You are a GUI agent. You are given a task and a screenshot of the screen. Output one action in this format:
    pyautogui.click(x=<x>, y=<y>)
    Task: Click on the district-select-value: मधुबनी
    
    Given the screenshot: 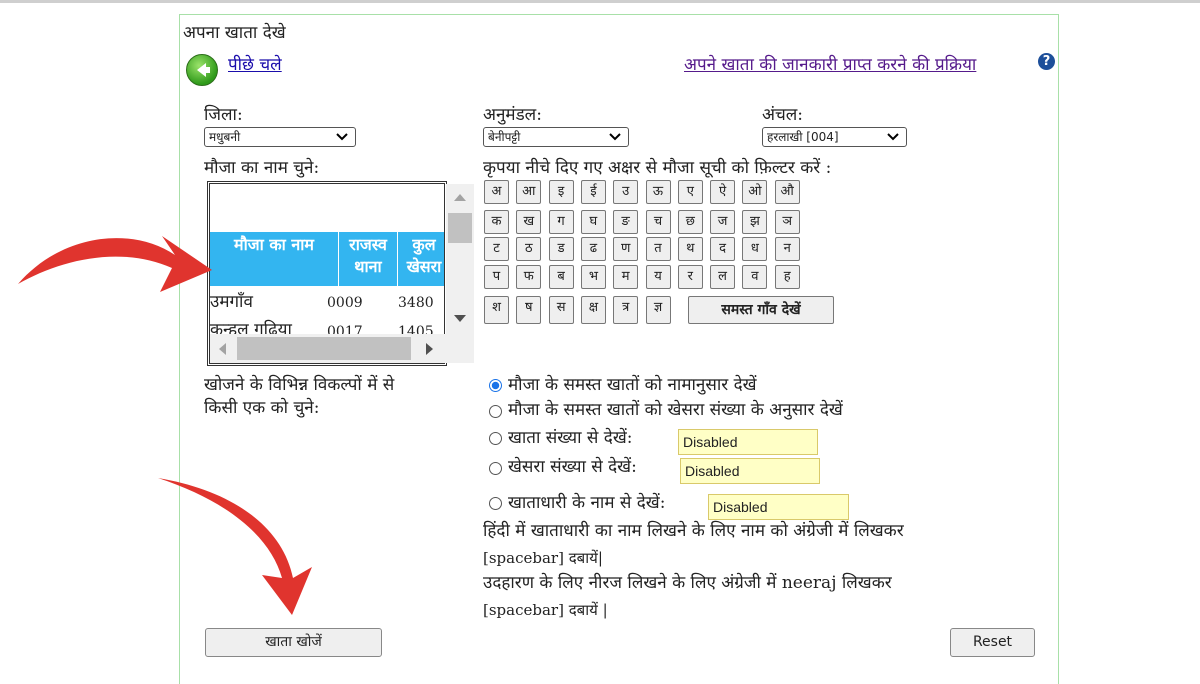 What is the action you would take?
    pyautogui.click(x=225, y=137)
    